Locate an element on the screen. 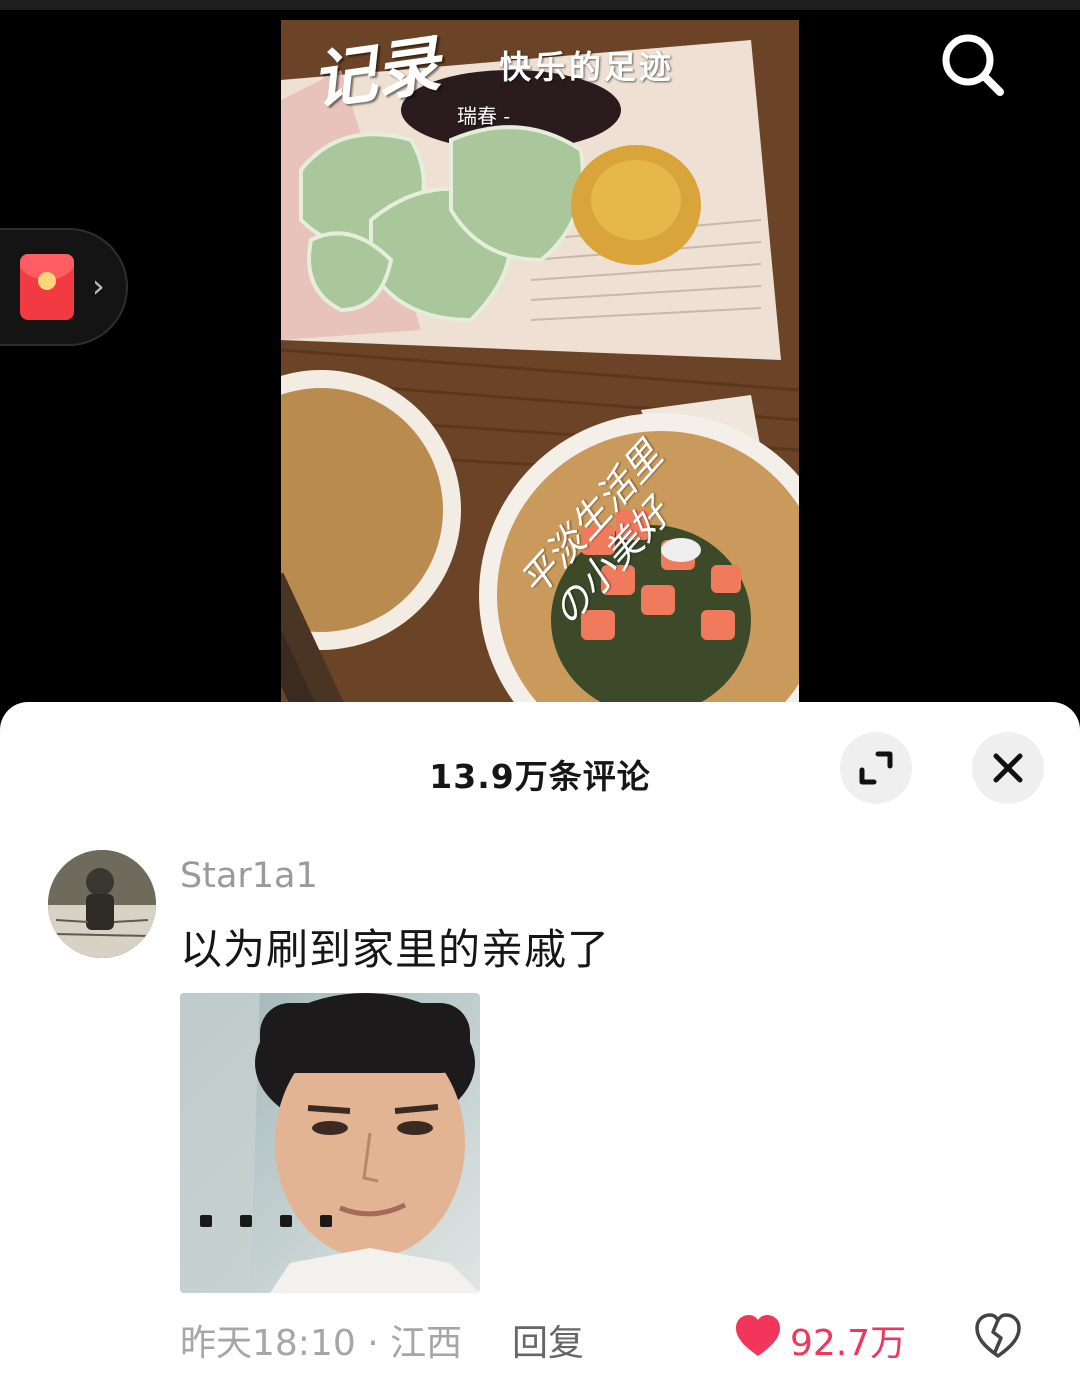  like-button is located at coordinates (758, 1336).